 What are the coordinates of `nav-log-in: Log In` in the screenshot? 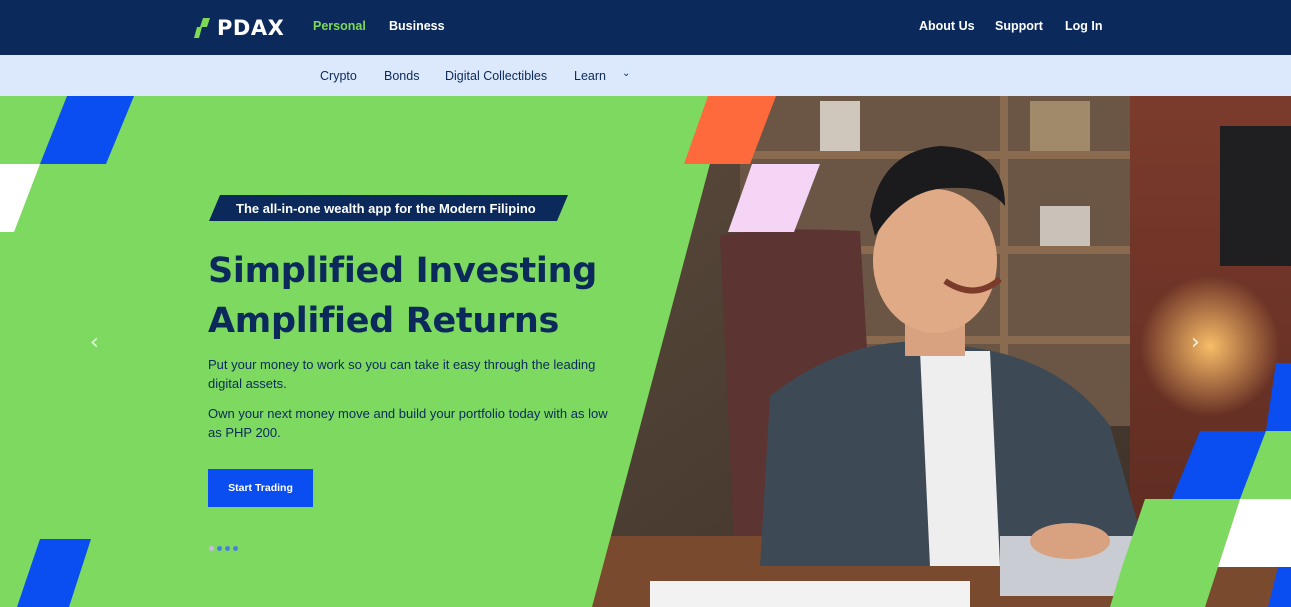 It's located at (1084, 26).